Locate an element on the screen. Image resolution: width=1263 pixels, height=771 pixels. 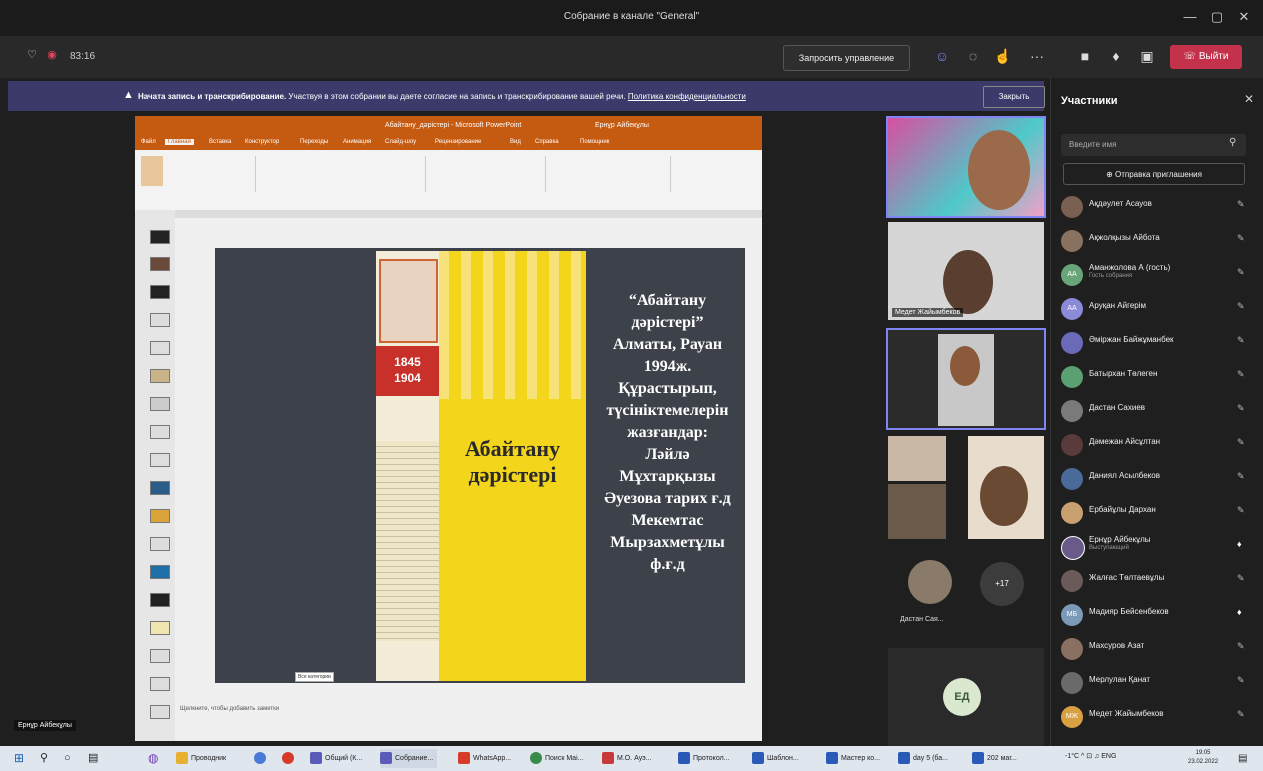
clock: 19:05 23.02.2022 is located at coordinates (1203, 758).